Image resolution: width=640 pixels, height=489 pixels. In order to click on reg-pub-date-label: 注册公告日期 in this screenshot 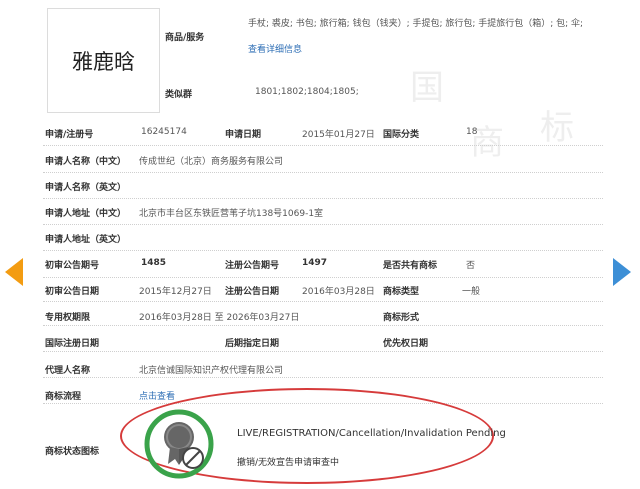, I will do `click(252, 292)`.